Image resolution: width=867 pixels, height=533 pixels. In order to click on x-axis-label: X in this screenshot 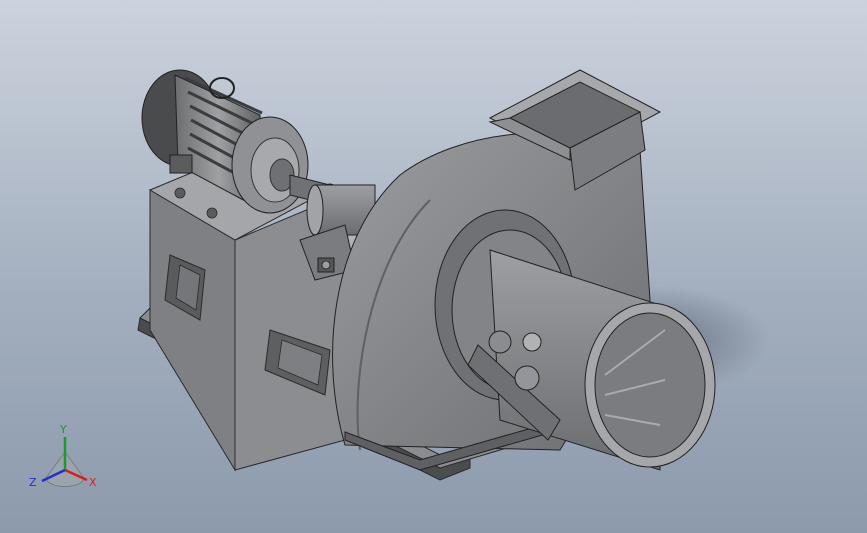, I will do `click(93, 482)`.